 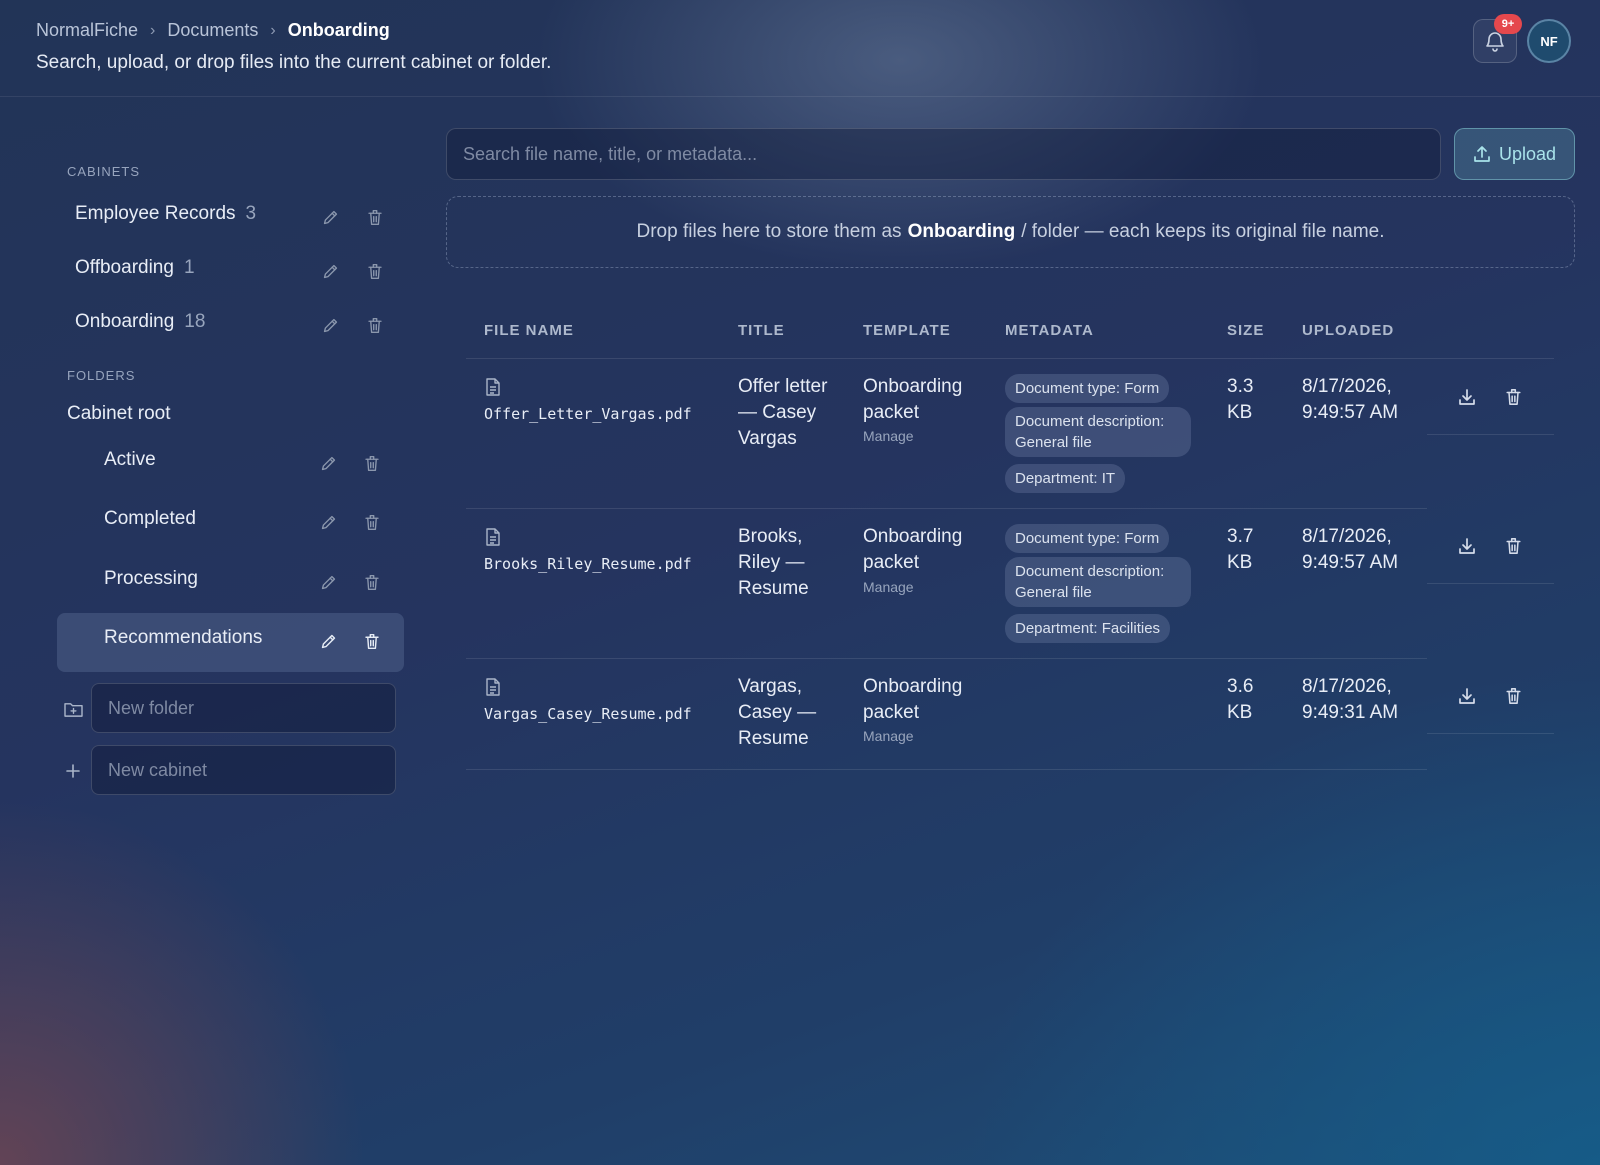 I want to click on metadata-chip: Department: IT, so click(x=1065, y=478).